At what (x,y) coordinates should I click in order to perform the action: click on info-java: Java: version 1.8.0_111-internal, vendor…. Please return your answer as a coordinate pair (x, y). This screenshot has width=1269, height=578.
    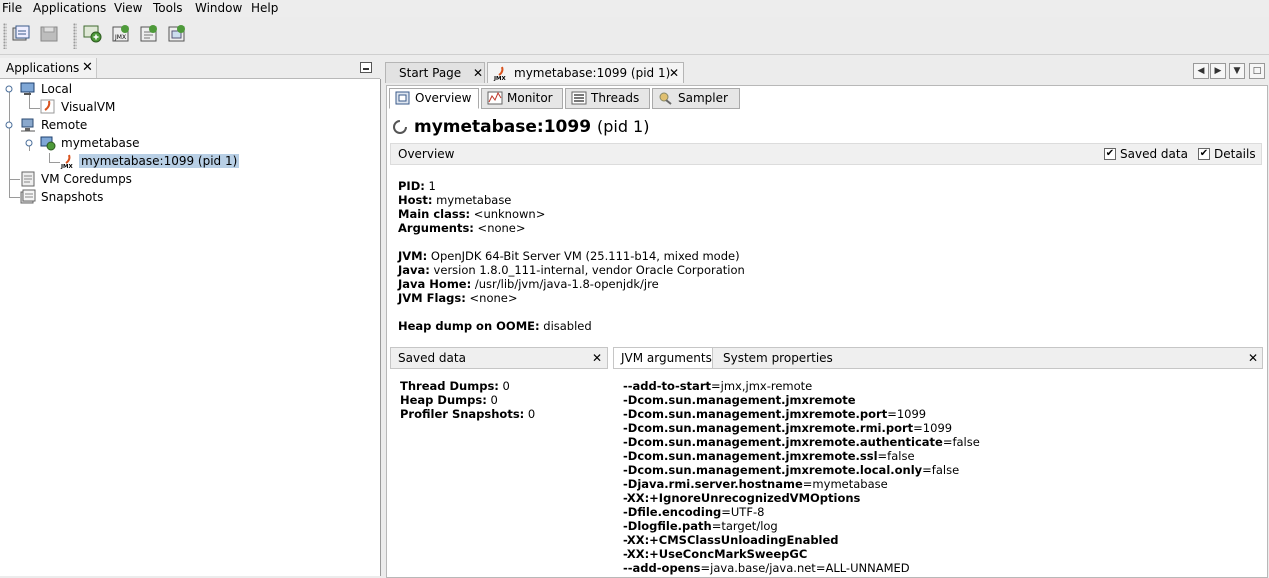
    Looking at the image, I should click on (571, 270).